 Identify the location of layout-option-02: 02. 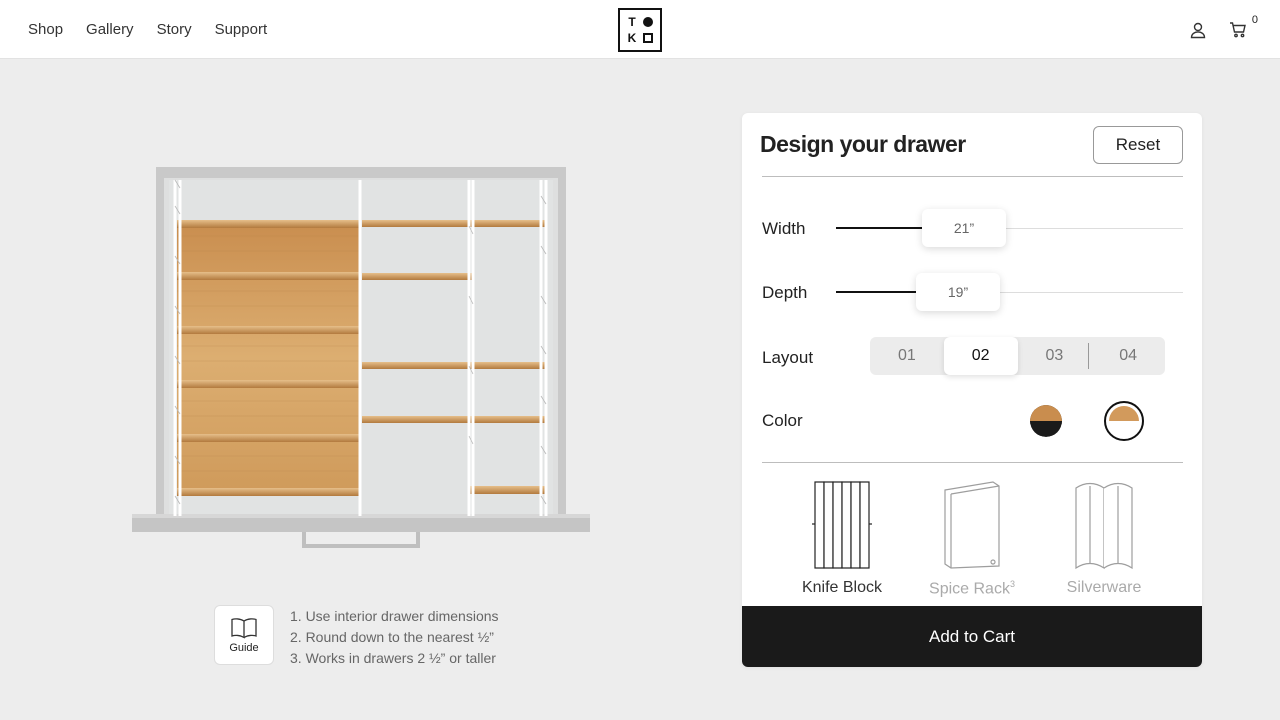
(980, 356).